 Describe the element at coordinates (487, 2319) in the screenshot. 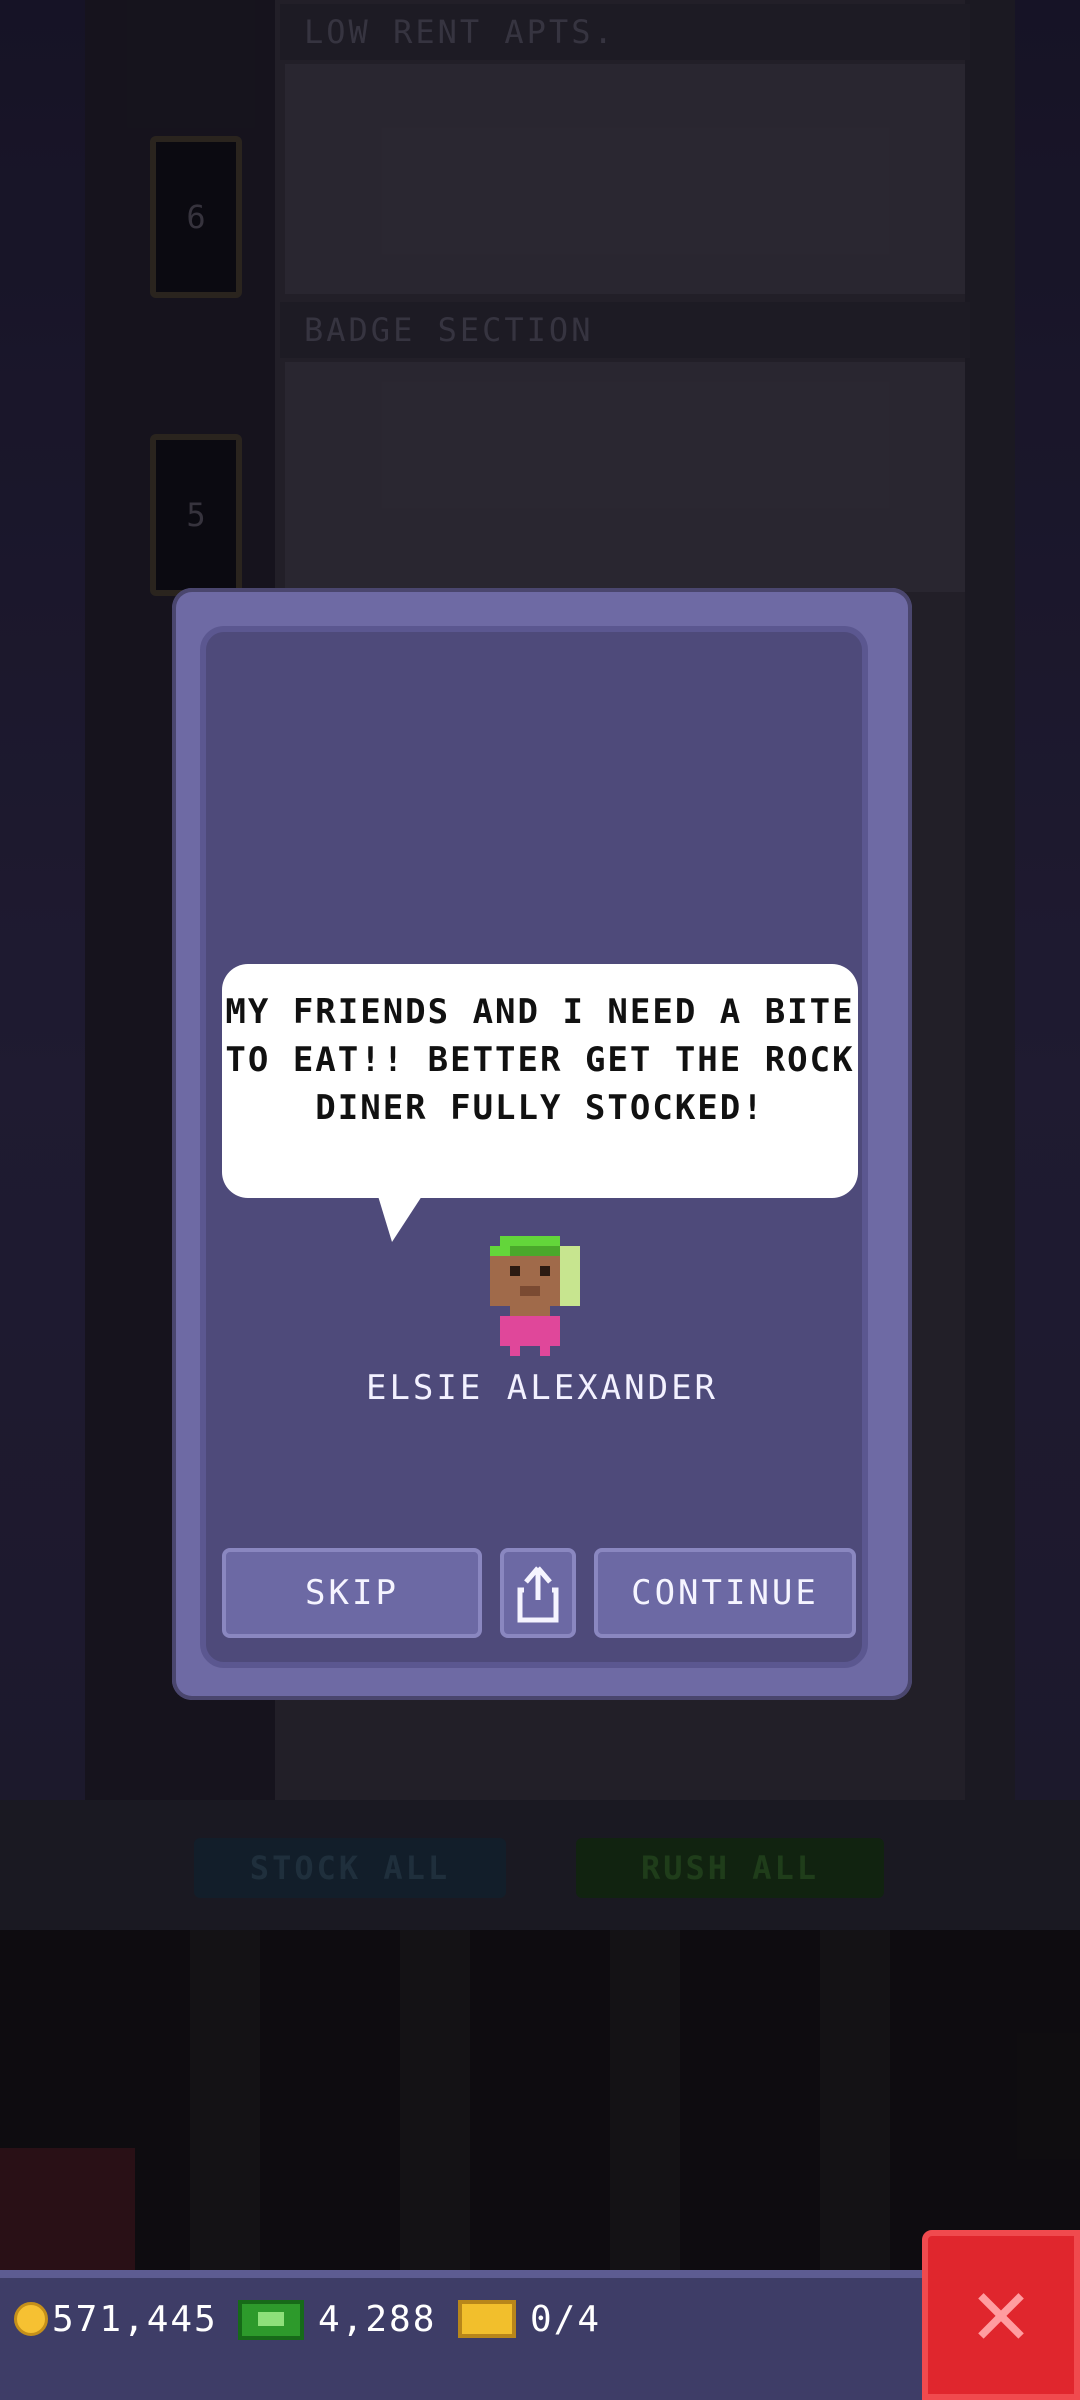

I see `ticket-icon` at that location.